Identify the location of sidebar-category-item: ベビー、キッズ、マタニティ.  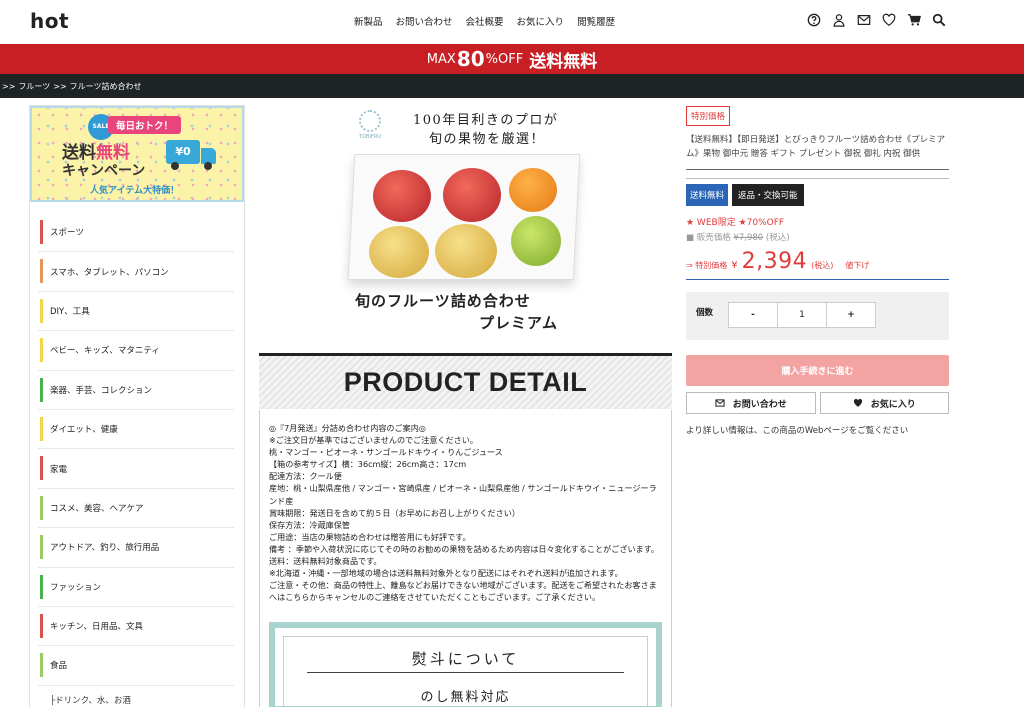
(136, 351).